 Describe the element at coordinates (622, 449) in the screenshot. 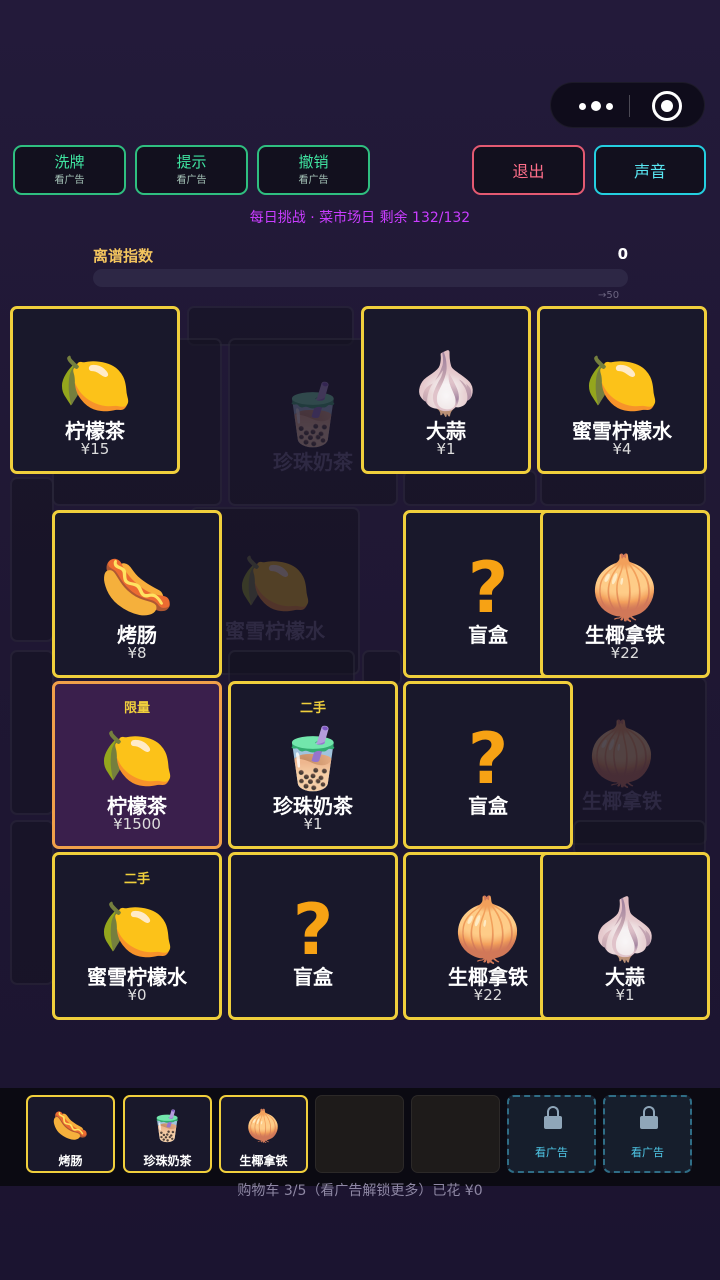

I see `tile-price: ¥4` at that location.